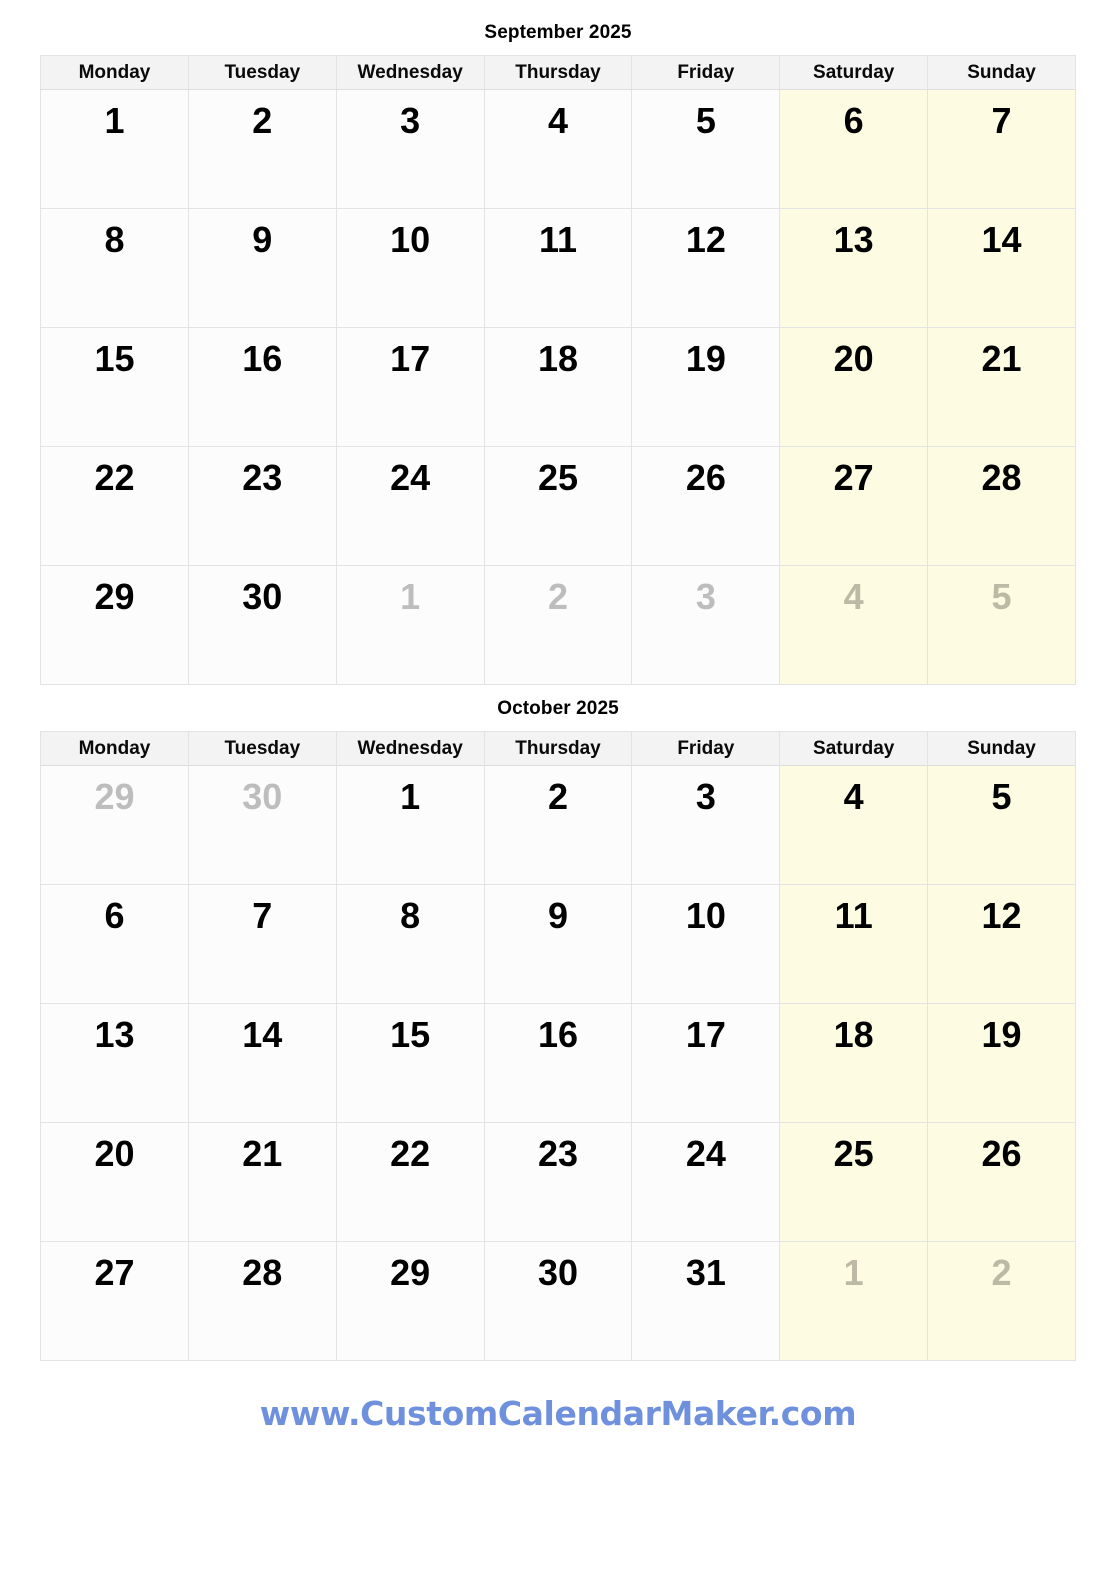  Describe the element at coordinates (854, 748) in the screenshot. I see `weekday-header-saturday: Saturday` at that location.